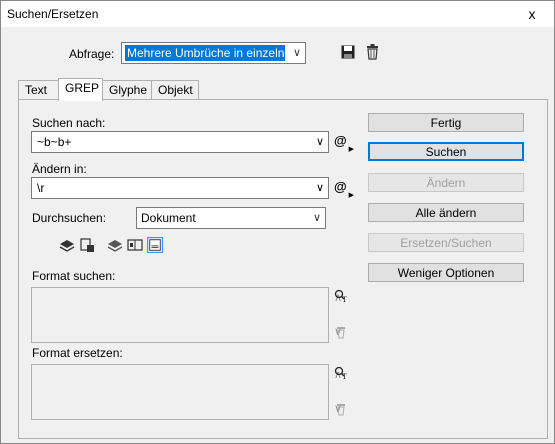  Describe the element at coordinates (168, 218) in the screenshot. I see `search-scope-value: Dokument` at that location.